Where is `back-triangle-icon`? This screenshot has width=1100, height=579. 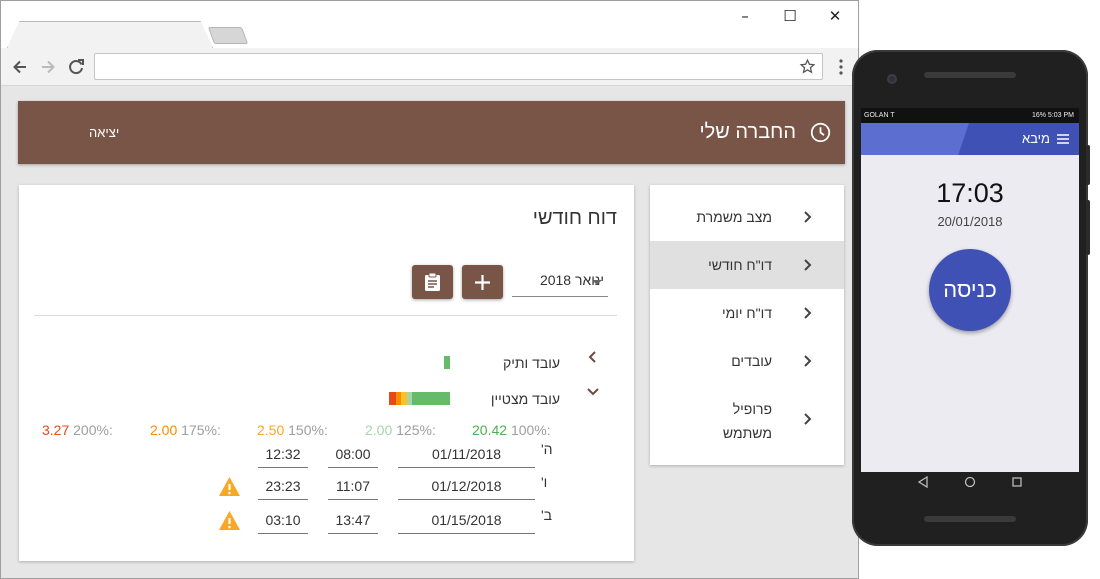 back-triangle-icon is located at coordinates (923, 482).